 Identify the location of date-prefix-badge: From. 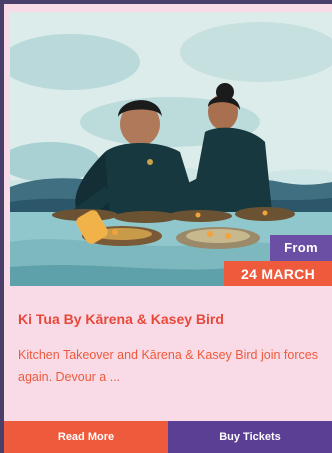
(301, 248).